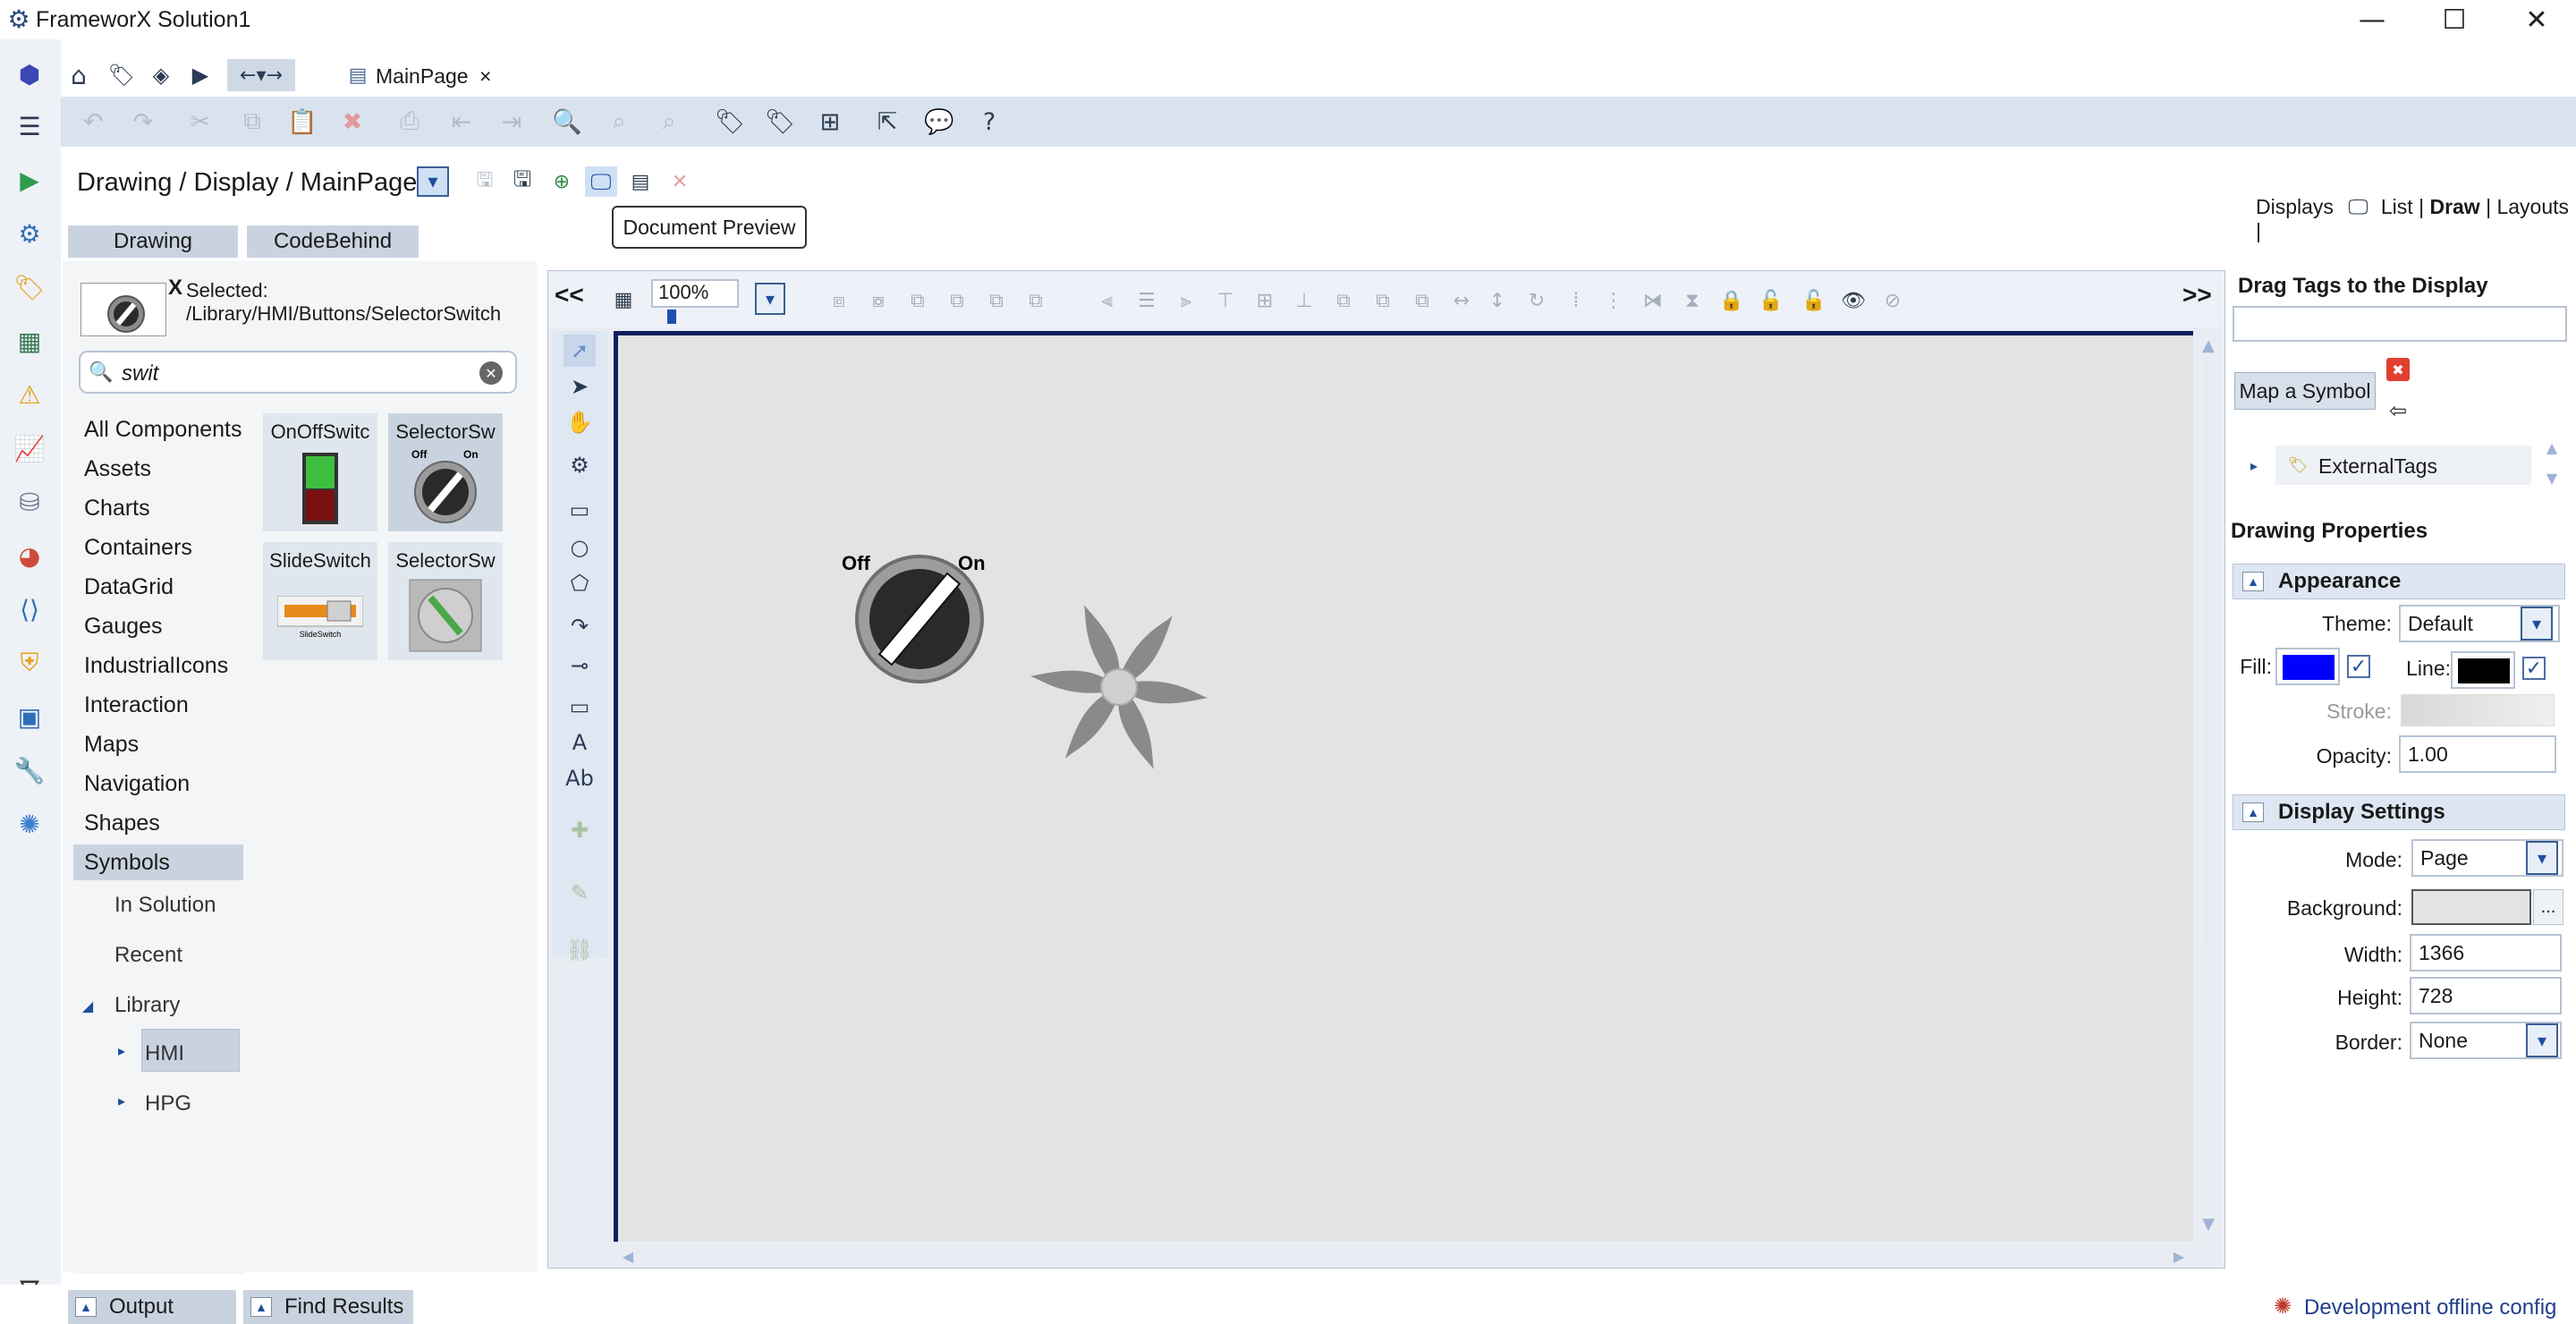  I want to click on category-item: Containers, so click(158, 547).